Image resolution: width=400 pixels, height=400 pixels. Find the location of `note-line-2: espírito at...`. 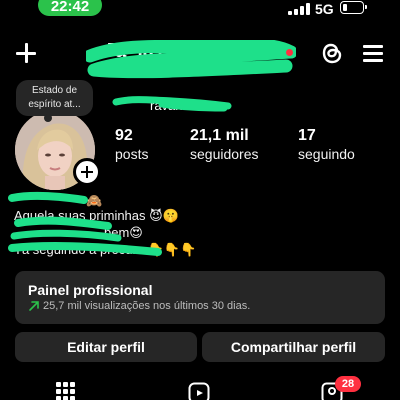

note-line-2: espírito at... is located at coordinates (54, 104).